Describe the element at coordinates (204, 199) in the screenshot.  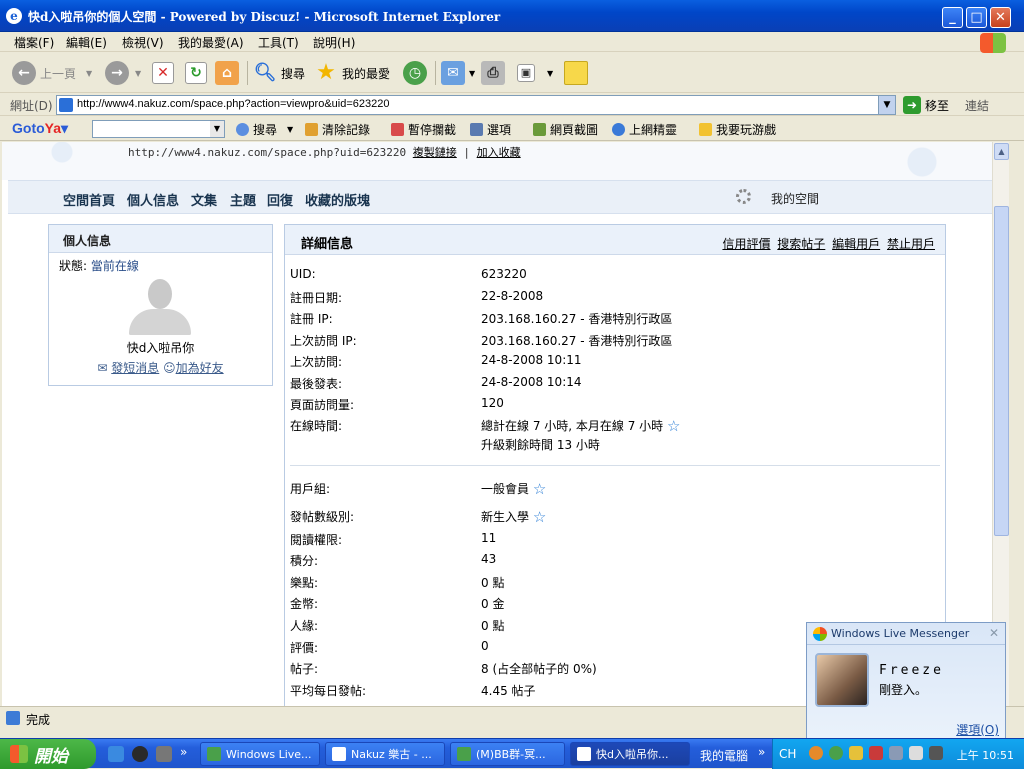
I see `nav-articles: 文集` at that location.